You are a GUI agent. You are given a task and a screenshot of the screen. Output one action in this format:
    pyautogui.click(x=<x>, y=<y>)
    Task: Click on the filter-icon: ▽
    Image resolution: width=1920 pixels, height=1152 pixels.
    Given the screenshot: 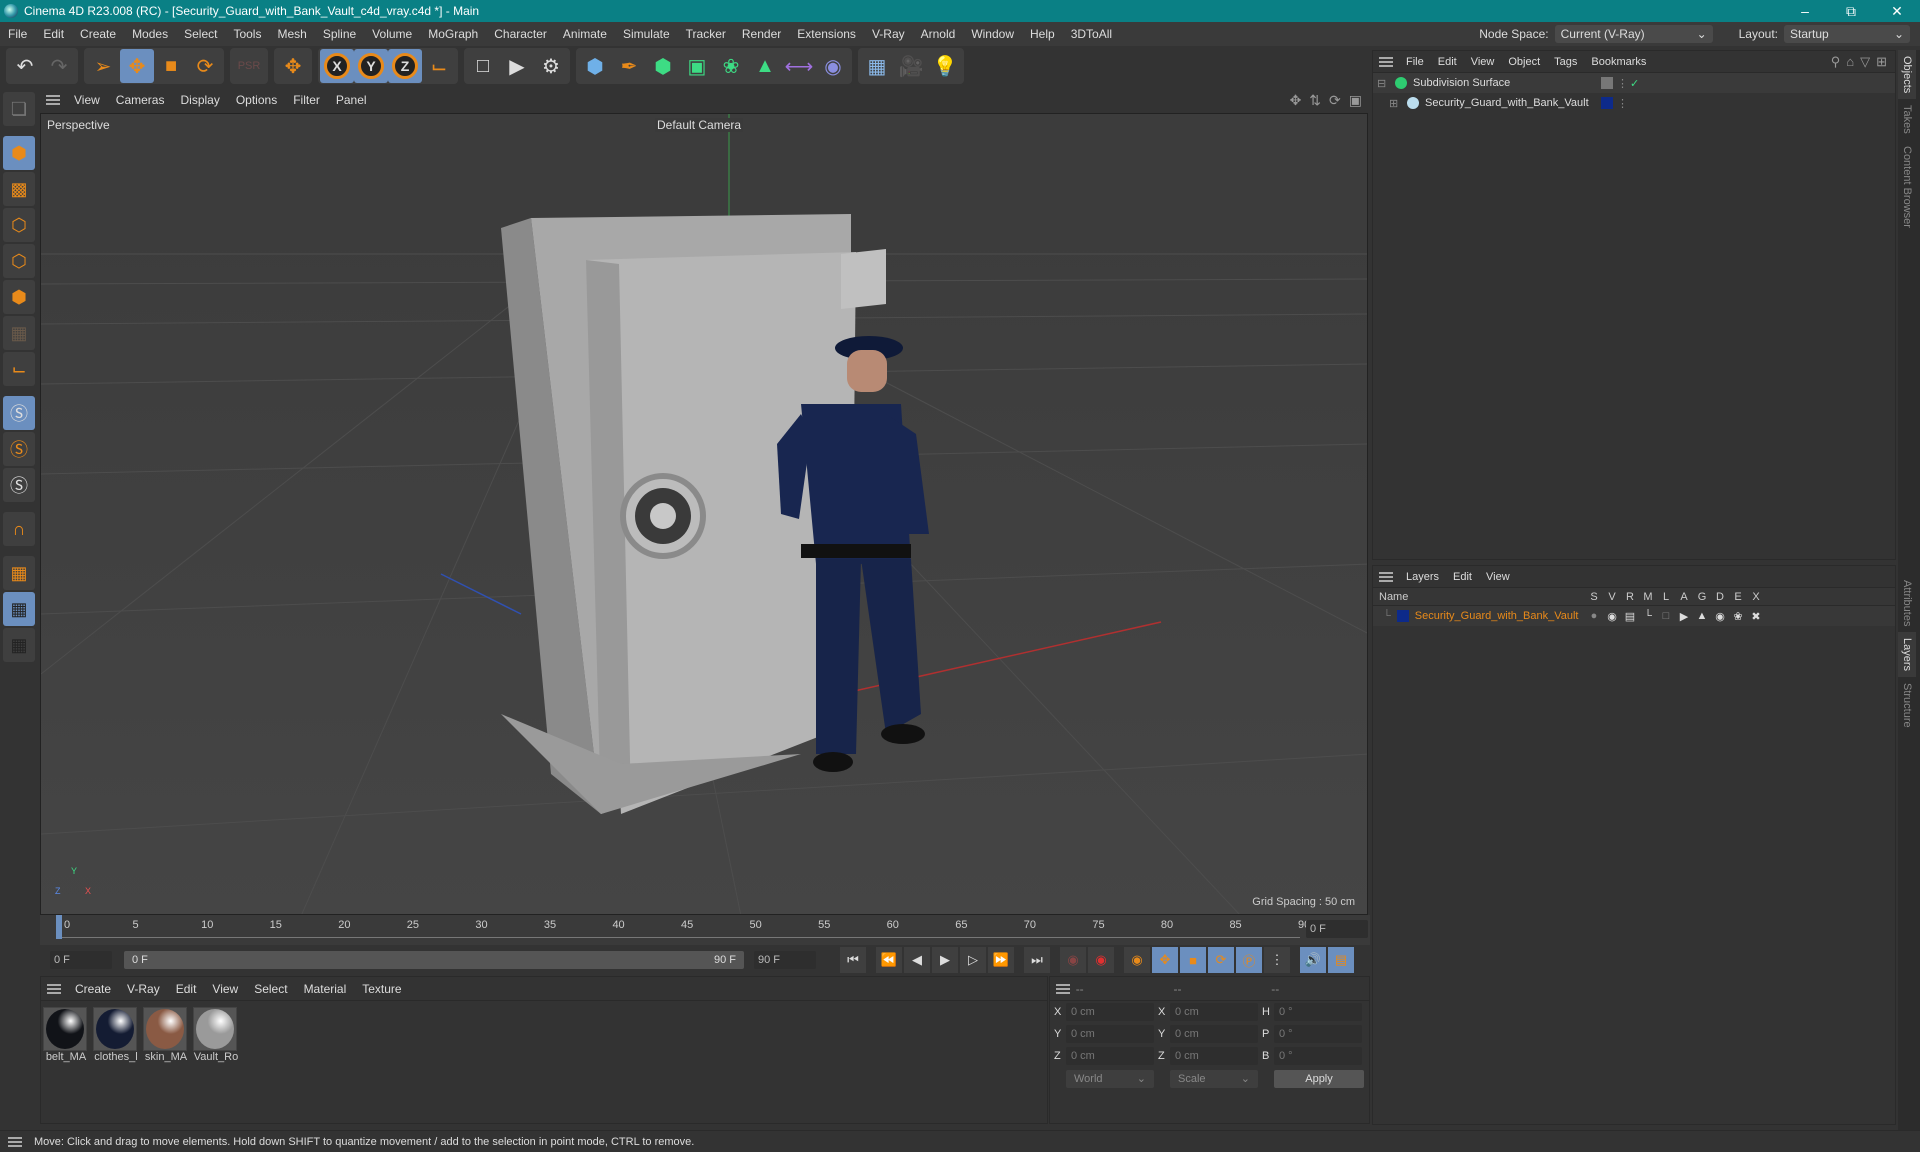 What is the action you would take?
    pyautogui.click(x=1865, y=62)
    